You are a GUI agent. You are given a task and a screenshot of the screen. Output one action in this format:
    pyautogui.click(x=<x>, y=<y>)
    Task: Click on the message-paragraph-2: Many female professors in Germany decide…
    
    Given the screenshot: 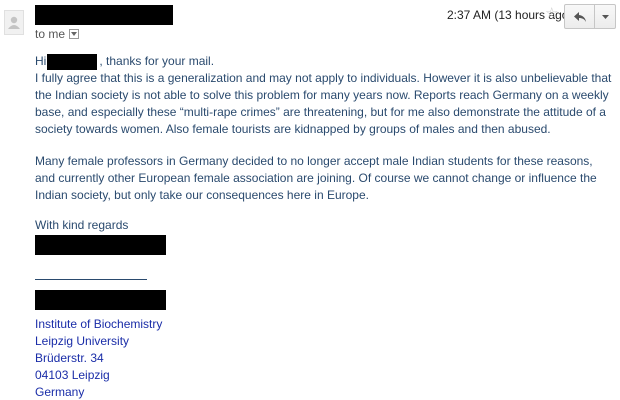 What is the action you would take?
    pyautogui.click(x=316, y=178)
    